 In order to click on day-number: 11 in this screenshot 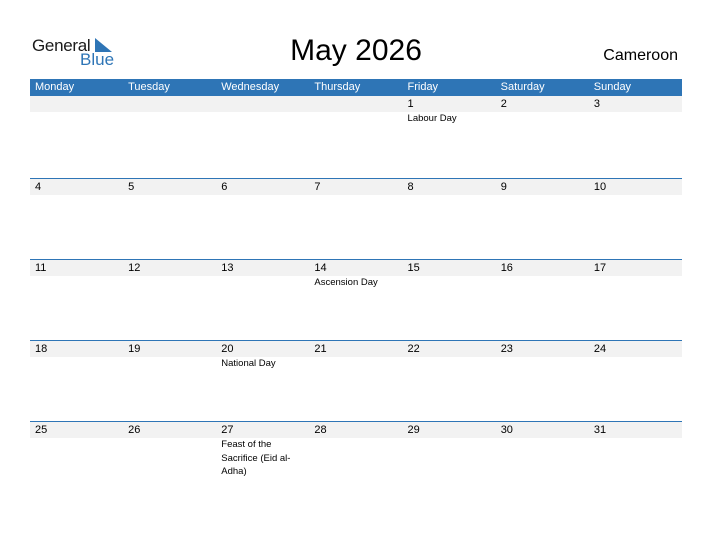, I will do `click(41, 268)`.